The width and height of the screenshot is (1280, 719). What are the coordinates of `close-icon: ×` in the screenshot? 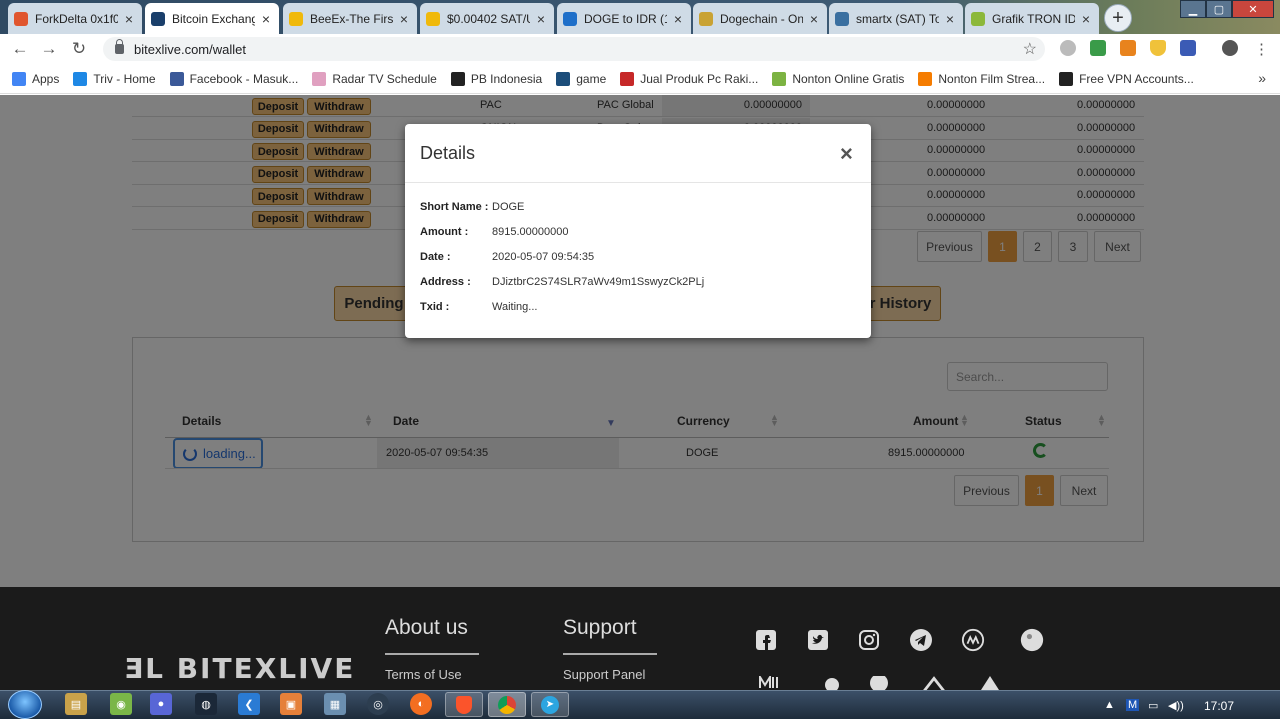 It's located at (846, 154).